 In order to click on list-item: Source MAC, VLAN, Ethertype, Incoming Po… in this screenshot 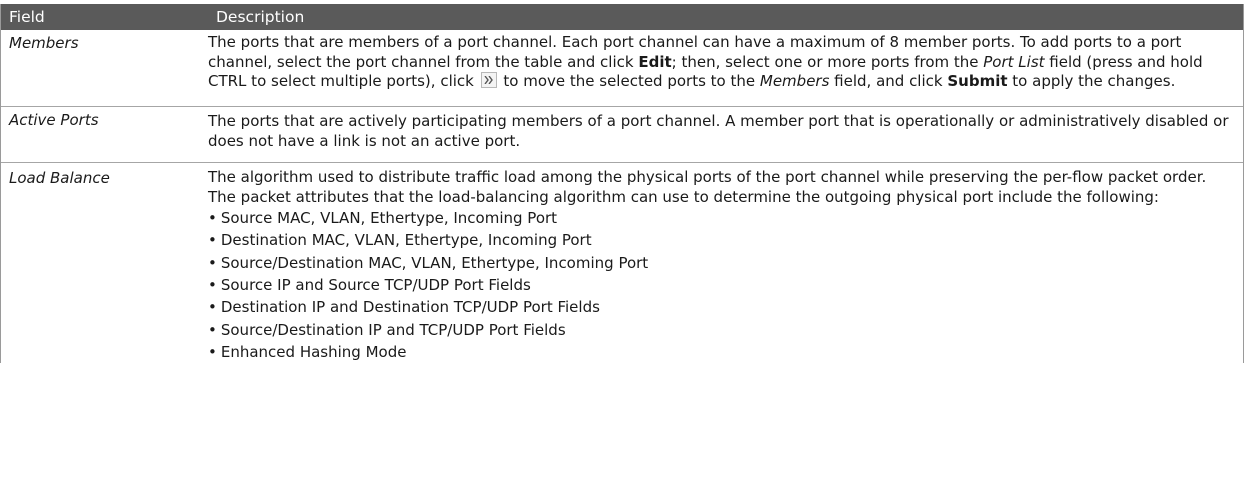, I will do `click(719, 218)`.